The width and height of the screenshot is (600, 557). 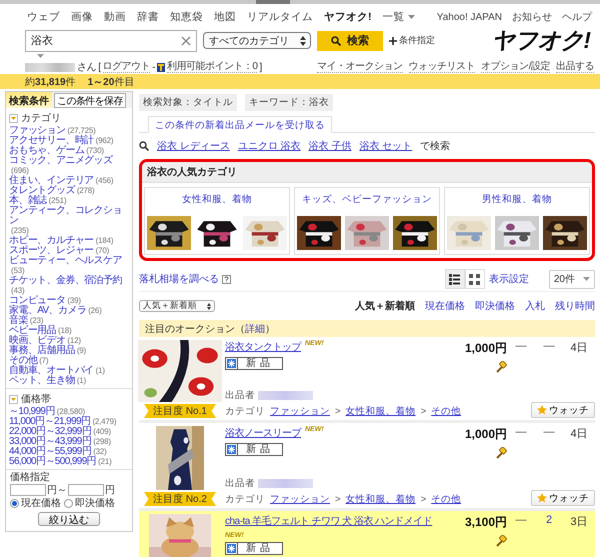 What do you see at coordinates (86, 490) in the screenshot?
I see `max-price-field` at bounding box center [86, 490].